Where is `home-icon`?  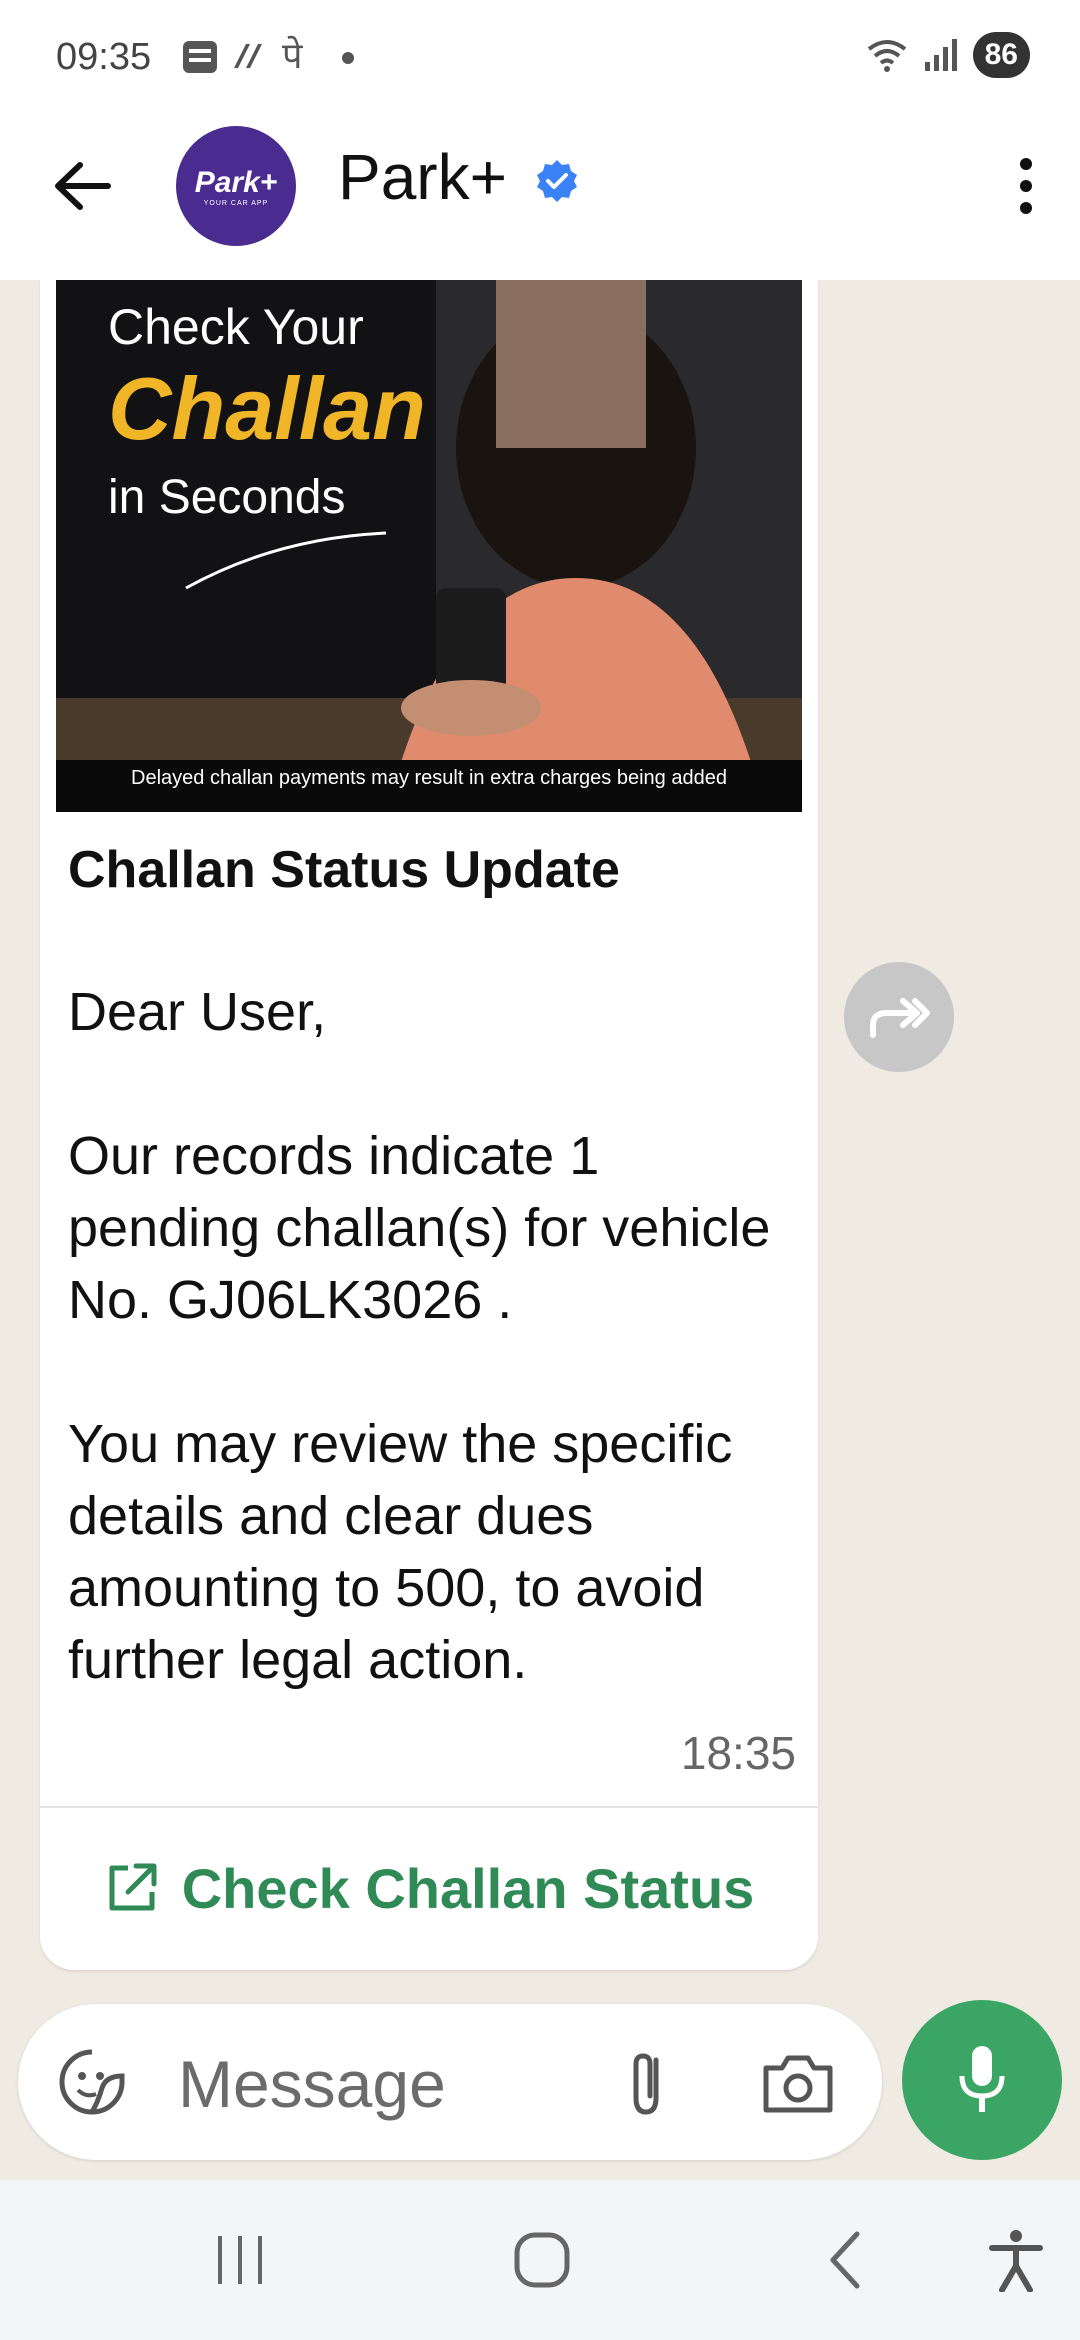 home-icon is located at coordinates (542, 2260).